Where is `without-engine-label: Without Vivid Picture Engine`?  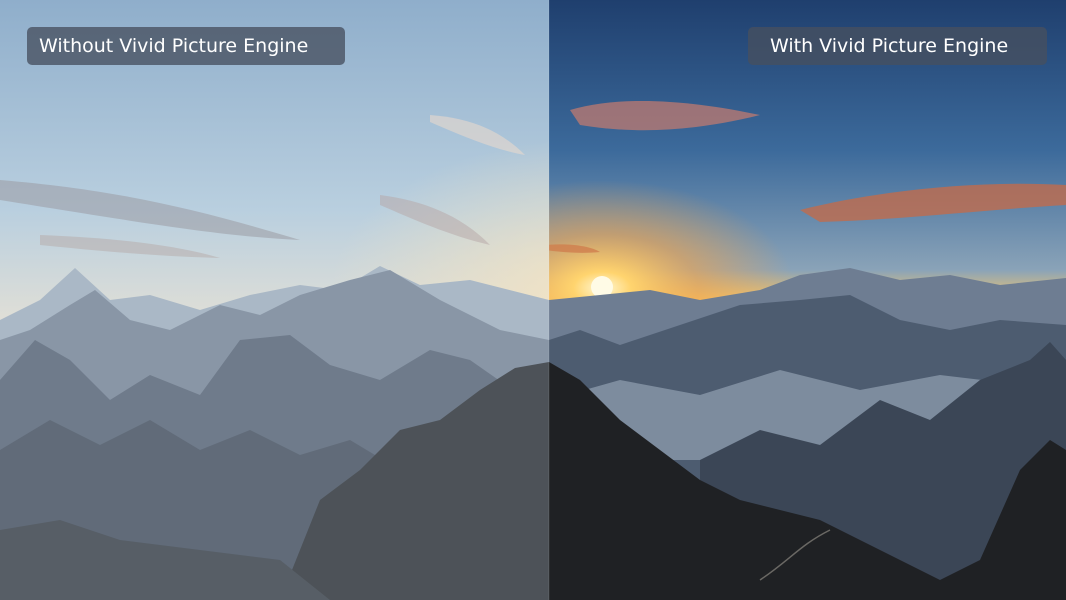
without-engine-label: Without Vivid Picture Engine is located at coordinates (186, 46).